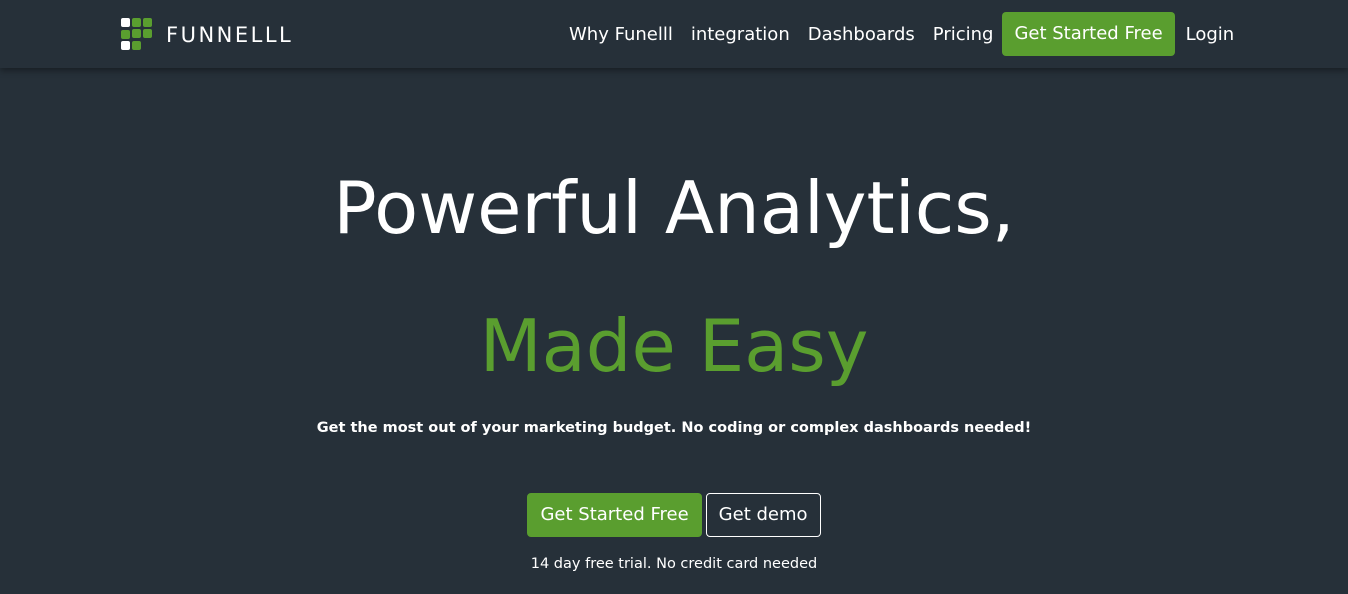  What do you see at coordinates (861, 34) in the screenshot?
I see `nav-link-dashboards: Dashboards` at bounding box center [861, 34].